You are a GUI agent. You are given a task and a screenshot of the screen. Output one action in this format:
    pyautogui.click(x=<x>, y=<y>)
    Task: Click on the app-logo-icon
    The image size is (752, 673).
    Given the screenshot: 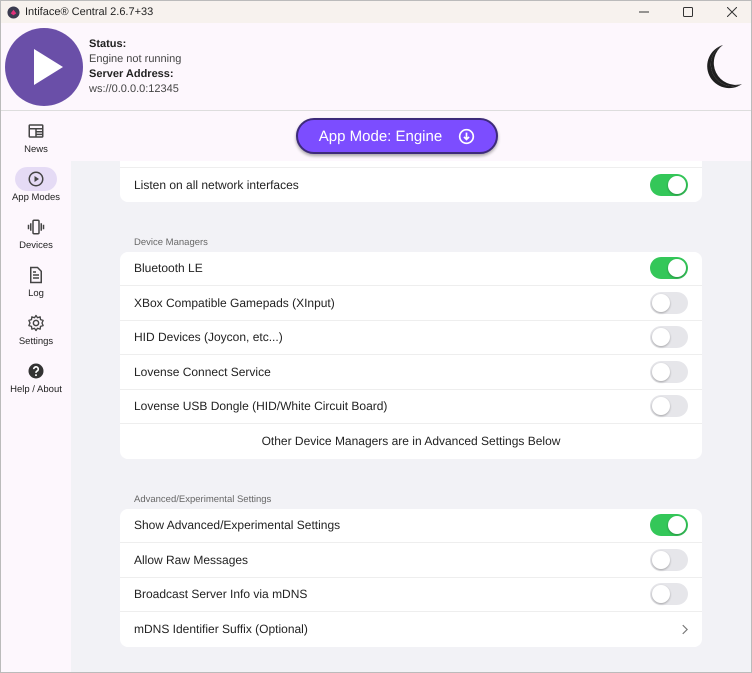 What is the action you would take?
    pyautogui.click(x=13, y=12)
    